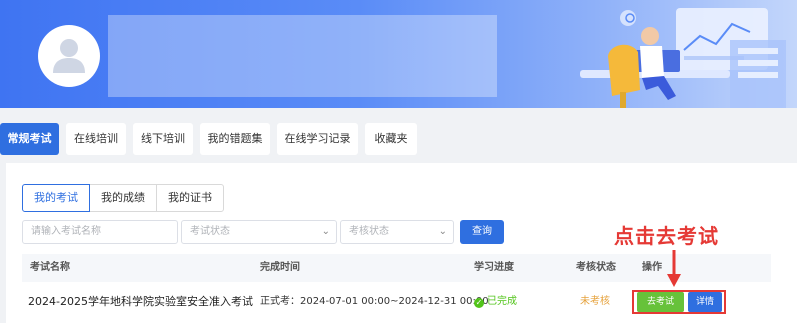 The width and height of the screenshot is (797, 323). What do you see at coordinates (674, 268) in the screenshot?
I see `annotation-arrow-icon` at bounding box center [674, 268].